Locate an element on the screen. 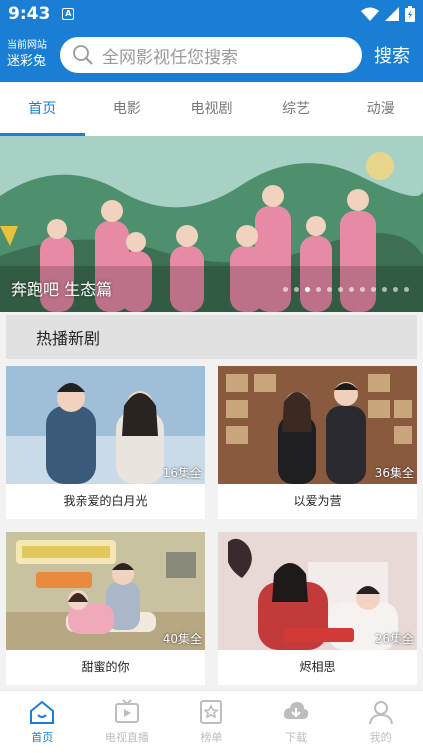 The width and height of the screenshot is (423, 753). banner-caption: 奔跑吧 生态篇 is located at coordinates (62, 289).